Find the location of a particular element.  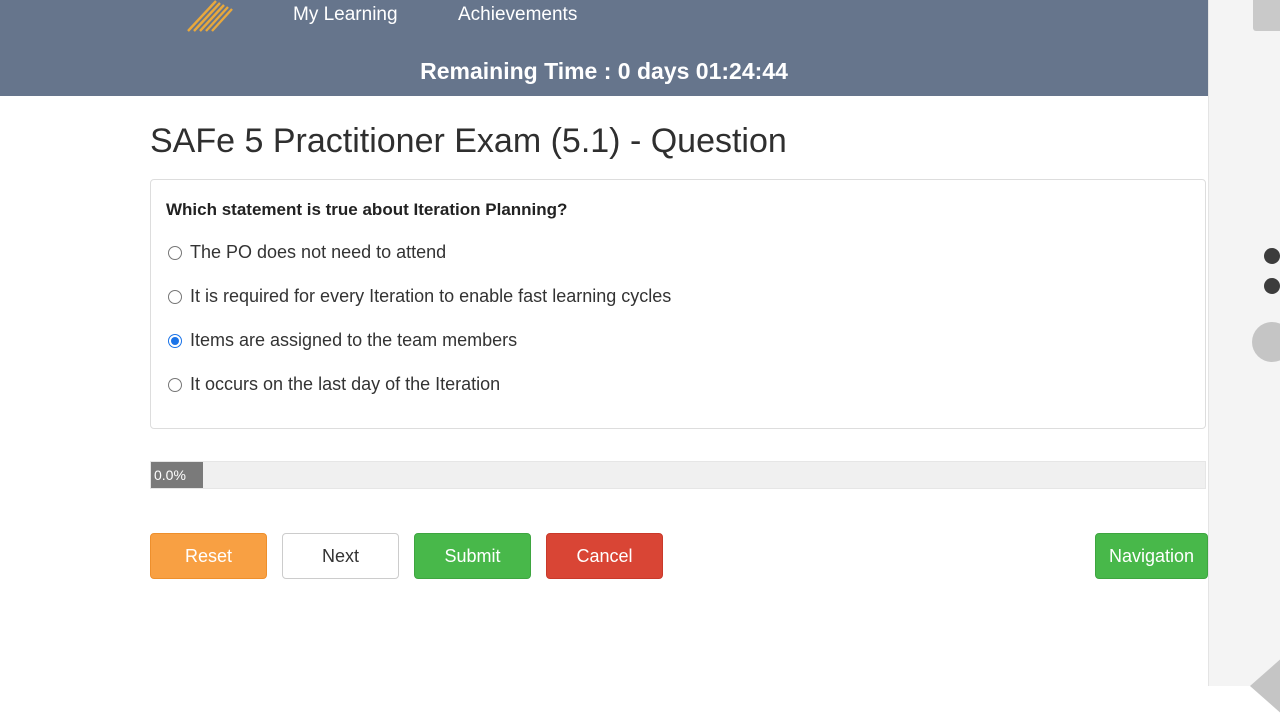

answer-option-label: Items are assigned to the team members is located at coordinates (354, 340).